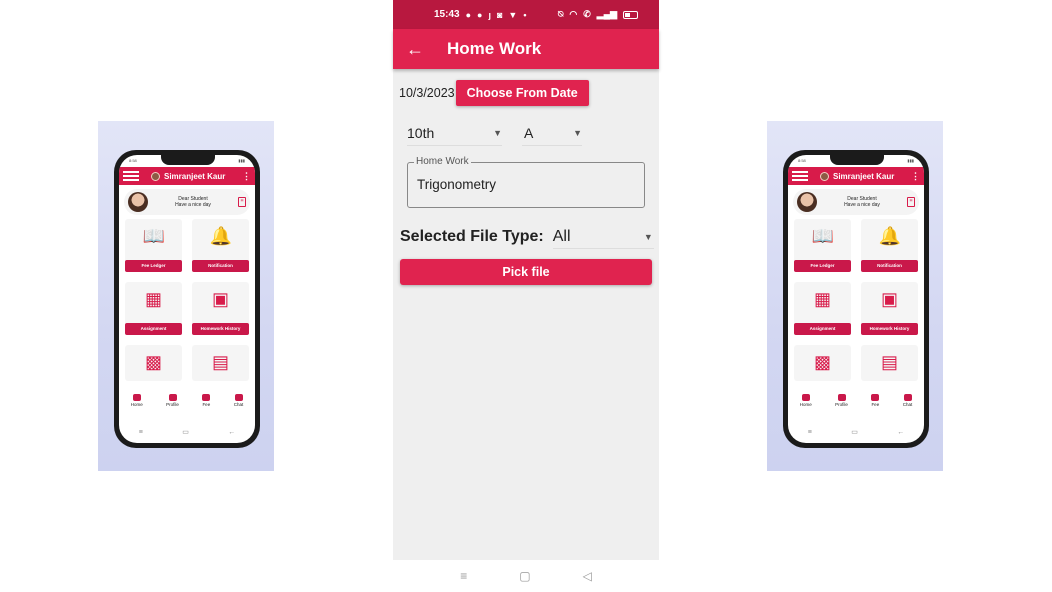 This screenshot has height=592, width=1052. What do you see at coordinates (587, 14) in the screenshot?
I see `volte-icon: ✆` at bounding box center [587, 14].